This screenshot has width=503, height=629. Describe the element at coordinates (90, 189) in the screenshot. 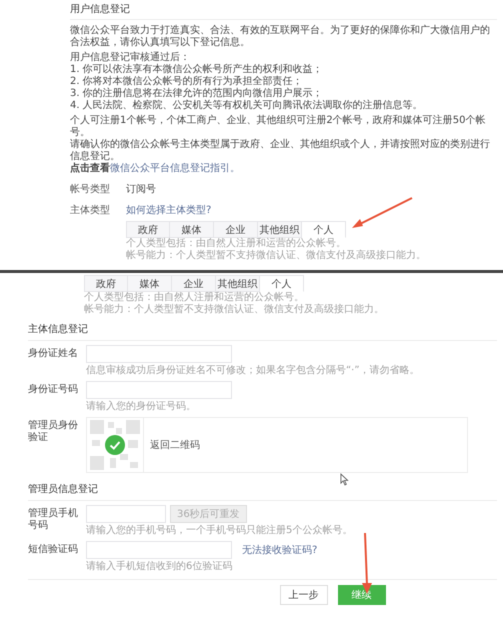

I see `field-label: 帐号类型` at that location.